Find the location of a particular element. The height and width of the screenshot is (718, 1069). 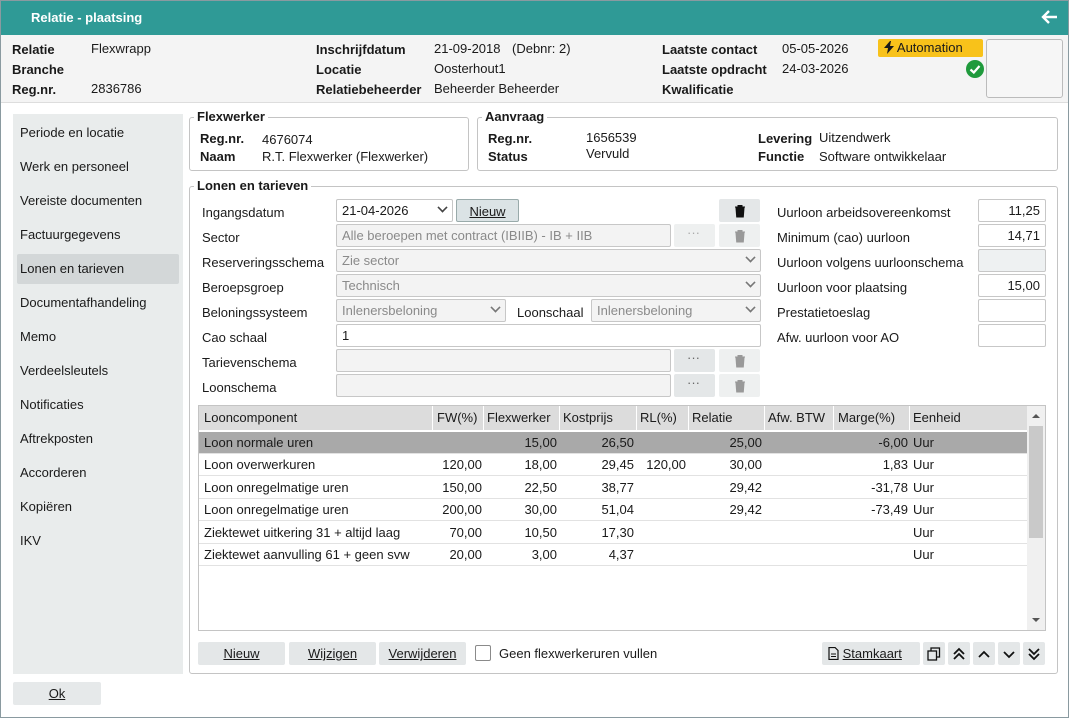

loonschema-lookup-button: ··· is located at coordinates (694, 385).